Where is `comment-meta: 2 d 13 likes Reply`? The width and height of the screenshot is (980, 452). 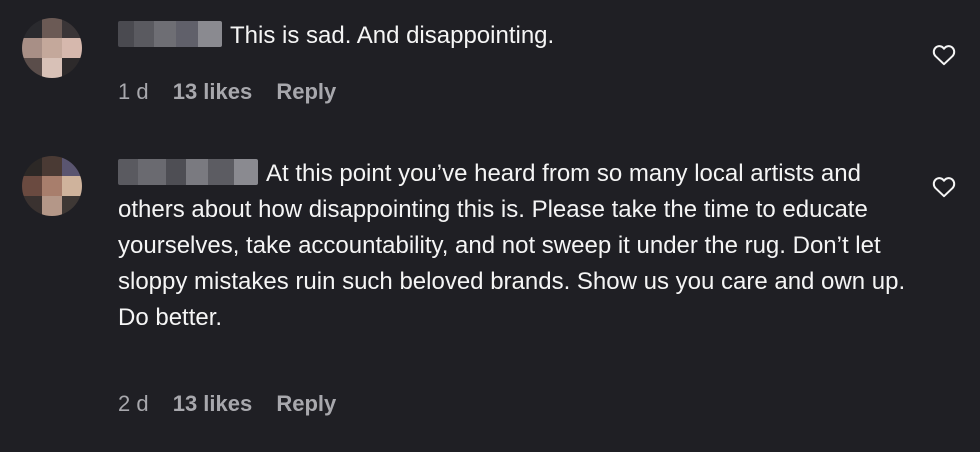
comment-meta: 2 d 13 likes Reply is located at coordinates (236, 404).